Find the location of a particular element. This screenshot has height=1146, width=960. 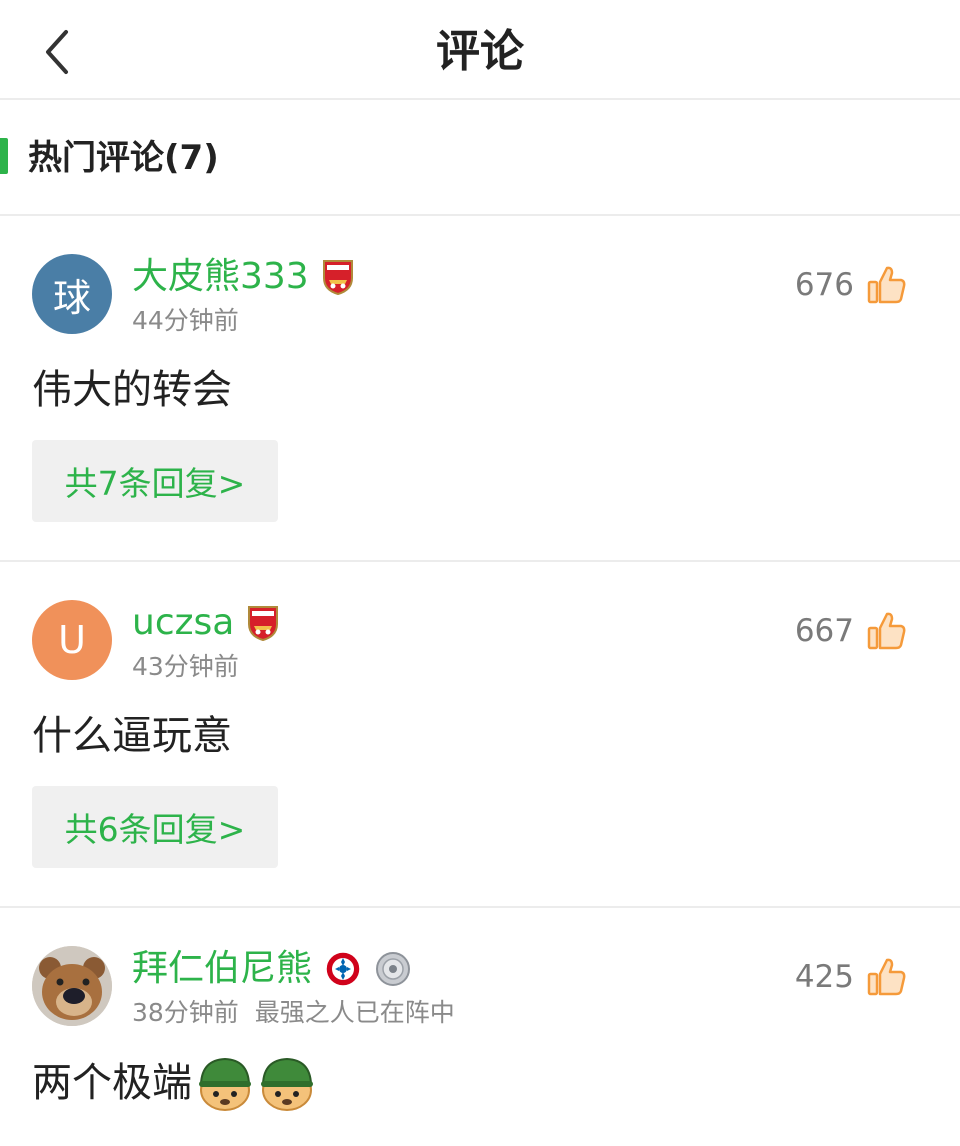

like-button: 676 is located at coordinates (851, 285).